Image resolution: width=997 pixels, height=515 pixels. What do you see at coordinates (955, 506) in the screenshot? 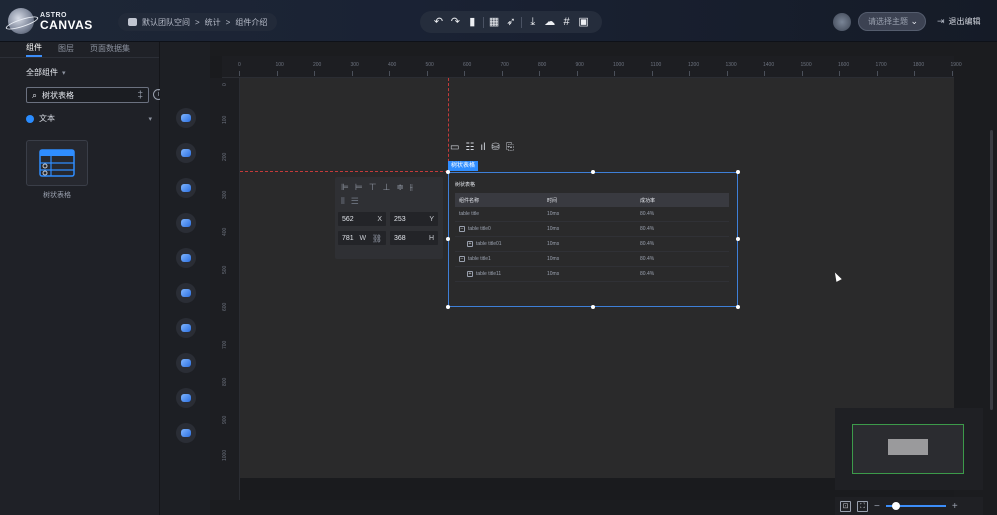
I see `zoom-in-icon: +` at bounding box center [955, 506].